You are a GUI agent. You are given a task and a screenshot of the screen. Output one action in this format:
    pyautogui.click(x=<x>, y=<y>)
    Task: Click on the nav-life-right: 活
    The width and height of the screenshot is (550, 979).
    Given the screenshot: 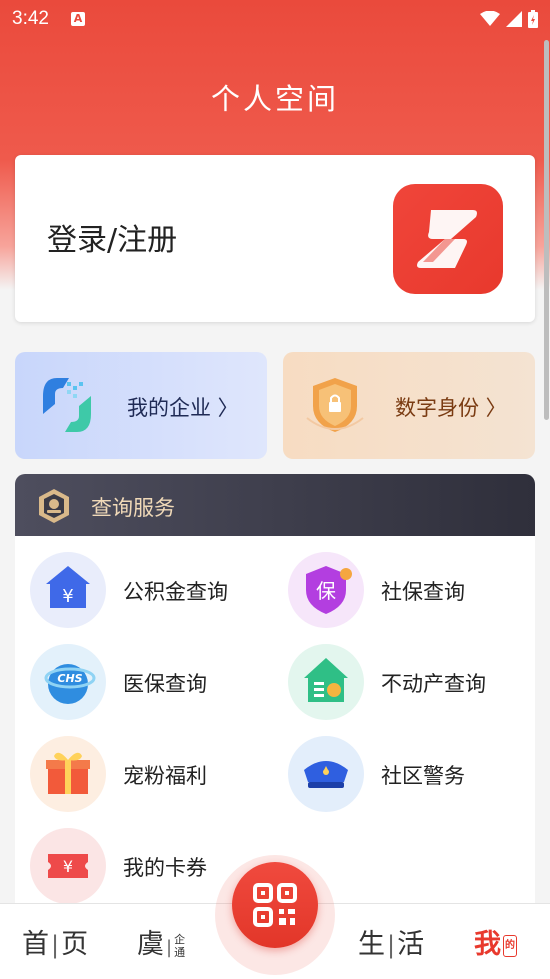 What is the action you would take?
    pyautogui.click(x=411, y=944)
    